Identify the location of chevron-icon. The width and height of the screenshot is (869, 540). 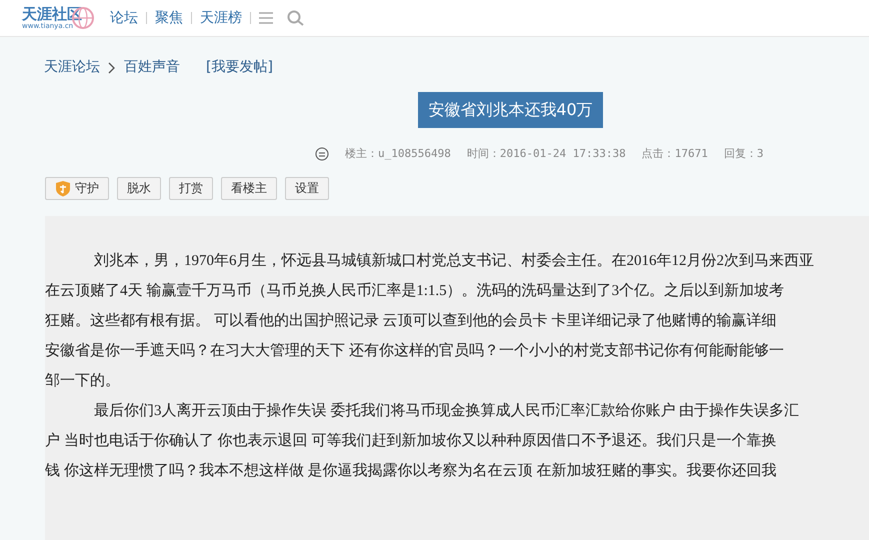
(112, 68).